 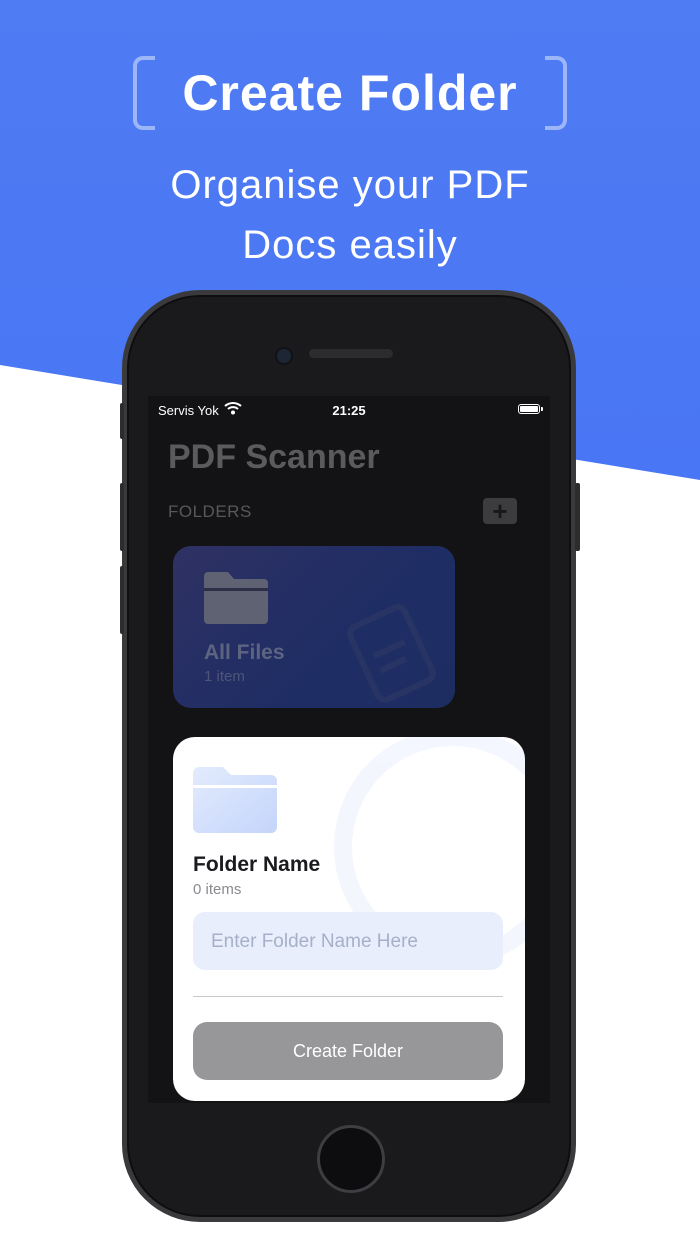 I want to click on app-title: PDF Scanner, so click(x=274, y=457).